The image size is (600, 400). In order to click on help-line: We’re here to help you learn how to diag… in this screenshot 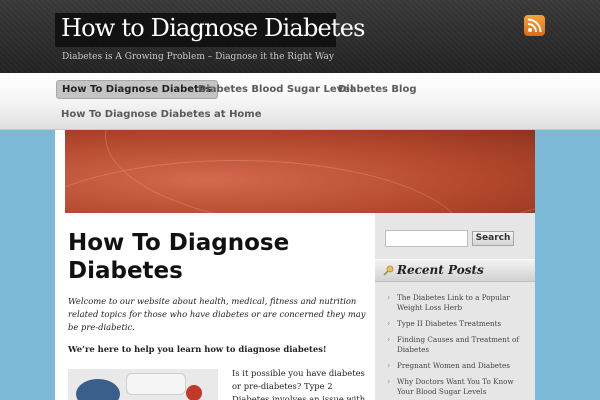, I will do `click(197, 349)`.